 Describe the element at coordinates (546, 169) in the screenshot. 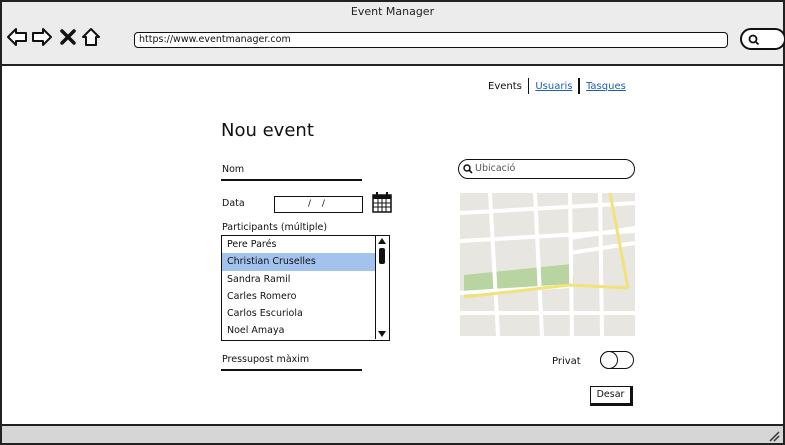

I see `location-search-input: Ubicació` at that location.